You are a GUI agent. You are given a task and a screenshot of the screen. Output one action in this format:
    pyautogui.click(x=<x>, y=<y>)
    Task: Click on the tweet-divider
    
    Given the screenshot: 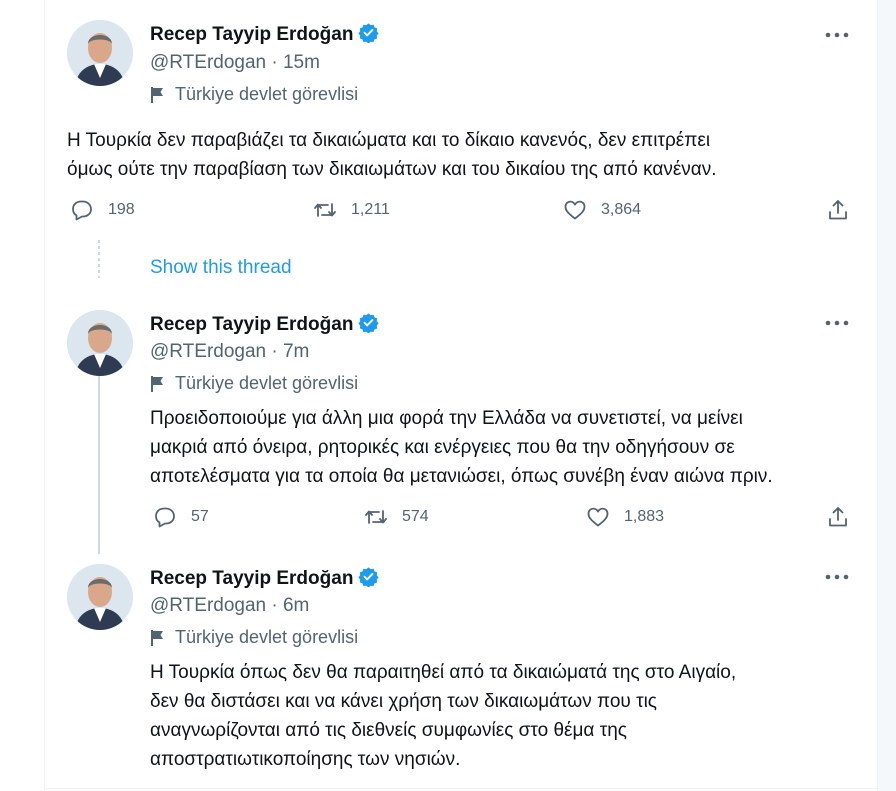 What is the action you would take?
    pyautogui.click(x=461, y=788)
    